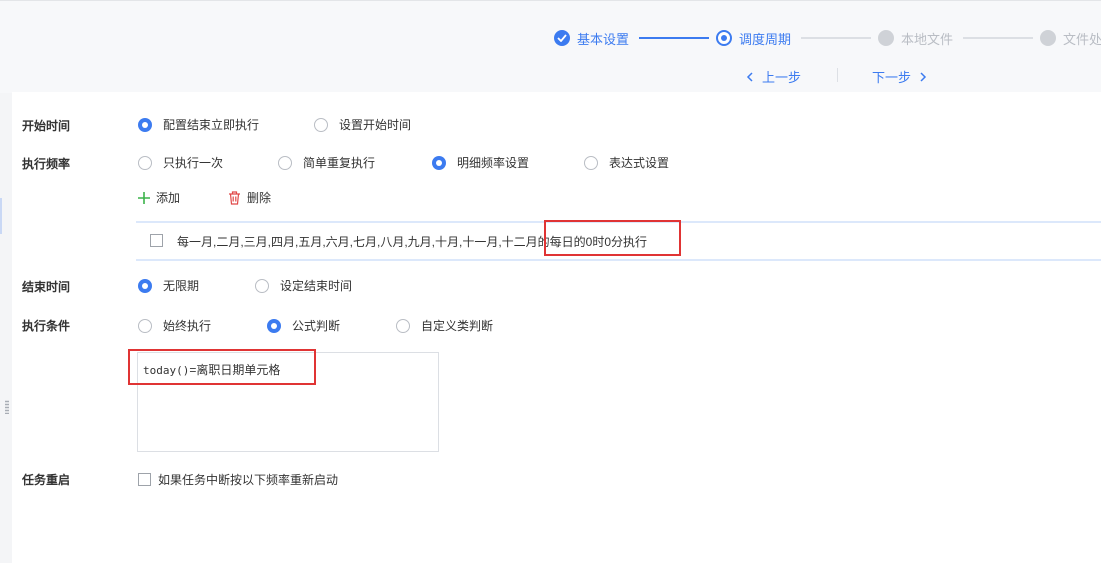 The height and width of the screenshot is (563, 1101). I want to click on radio-label: 简单重复执行, so click(339, 163).